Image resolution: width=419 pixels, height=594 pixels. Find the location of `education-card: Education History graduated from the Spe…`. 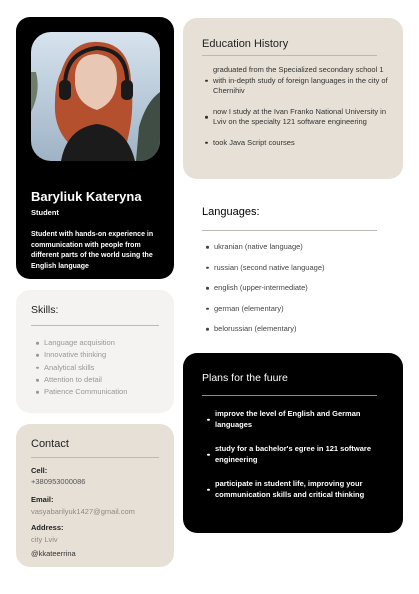

education-card: Education History graduated from the Spe… is located at coordinates (293, 98).